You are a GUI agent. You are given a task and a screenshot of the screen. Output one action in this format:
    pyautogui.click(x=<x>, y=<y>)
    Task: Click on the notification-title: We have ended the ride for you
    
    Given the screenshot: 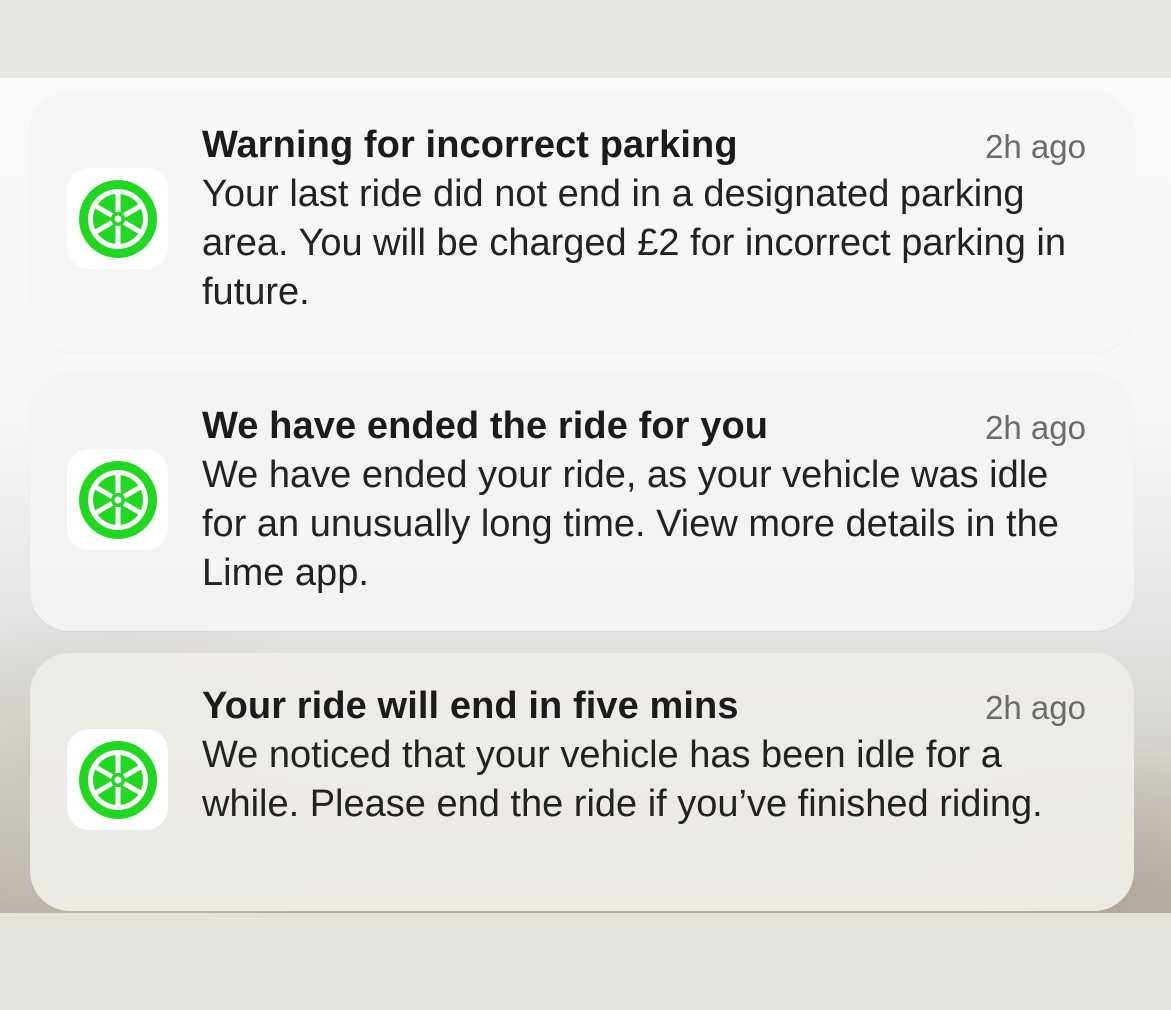 What is the action you would take?
    pyautogui.click(x=485, y=426)
    